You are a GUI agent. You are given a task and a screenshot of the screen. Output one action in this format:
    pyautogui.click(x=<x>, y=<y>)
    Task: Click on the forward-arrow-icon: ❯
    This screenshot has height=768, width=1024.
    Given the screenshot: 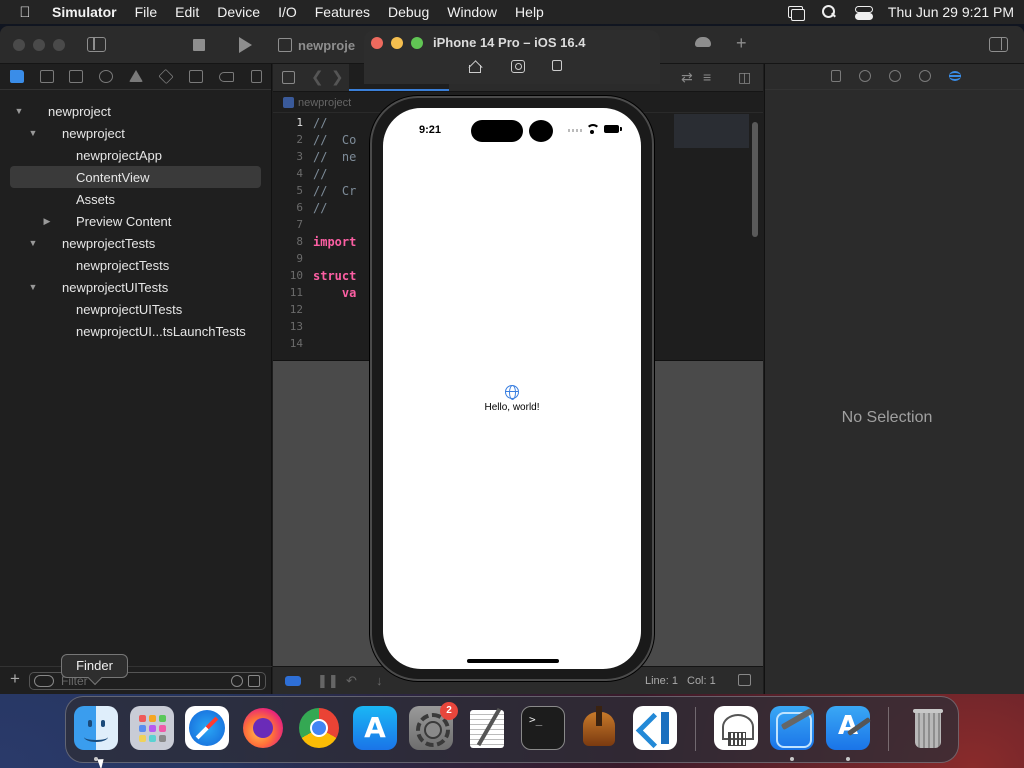 What is the action you would take?
    pyautogui.click(x=337, y=77)
    